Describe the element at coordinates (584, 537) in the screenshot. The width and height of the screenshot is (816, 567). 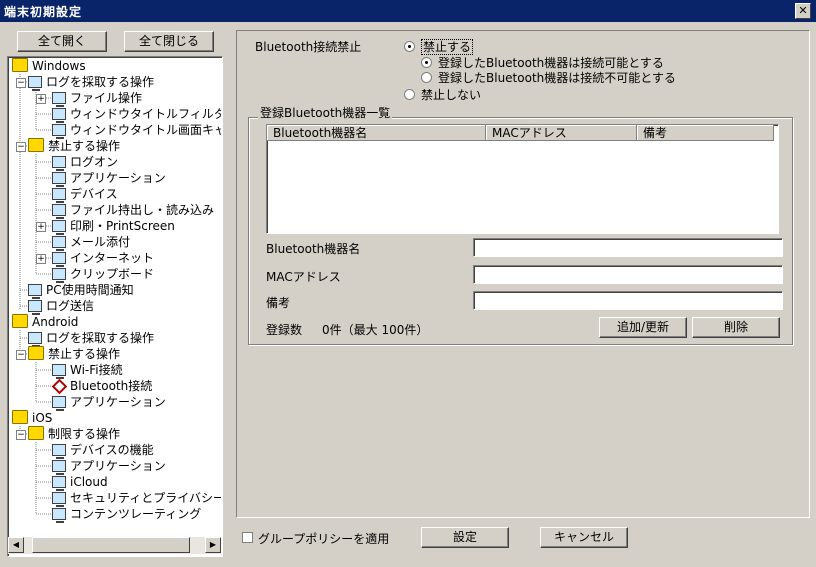
I see `cancel-button: キャンセル` at that location.